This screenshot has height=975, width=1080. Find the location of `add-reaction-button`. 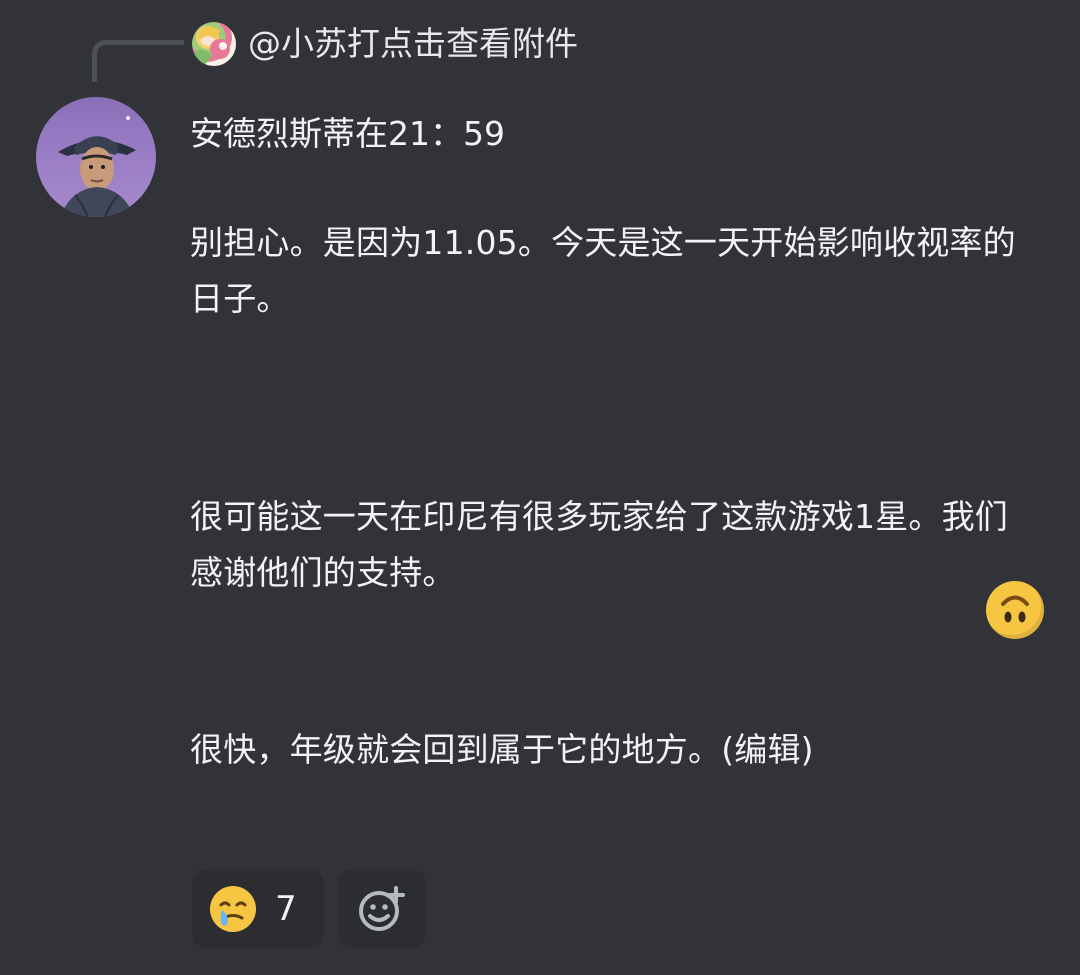

add-reaction-button is located at coordinates (382, 908).